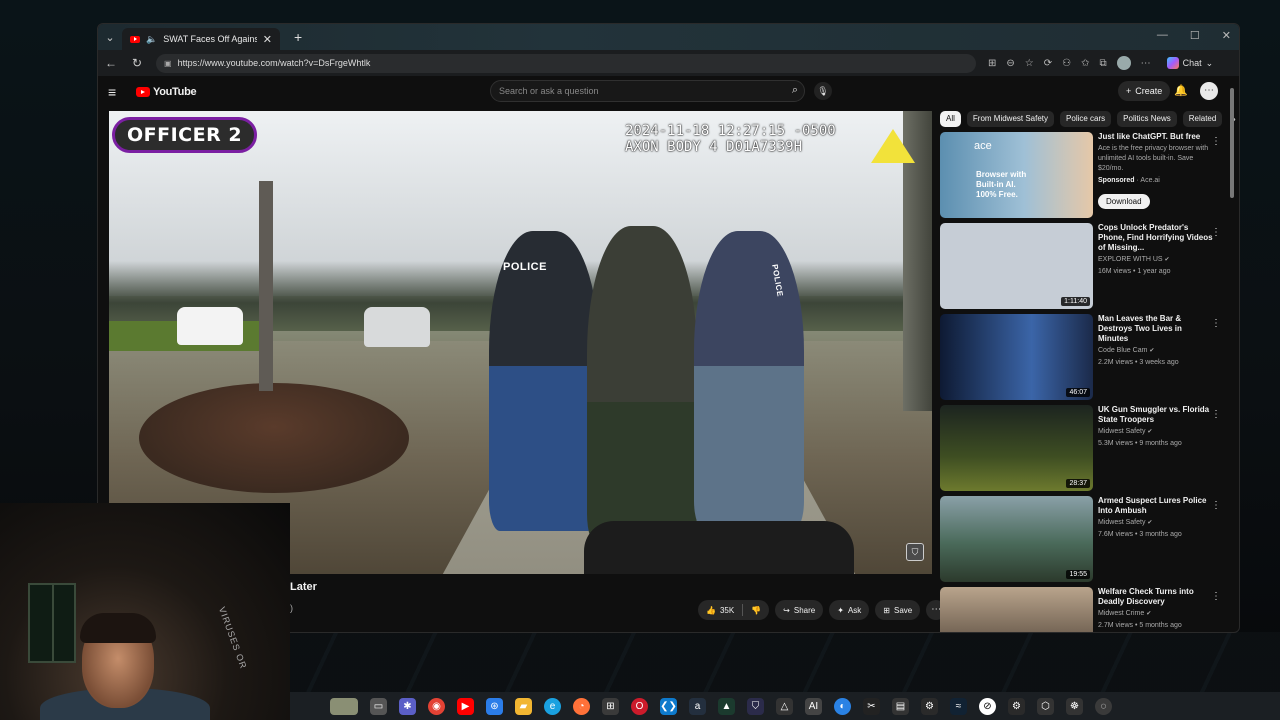  I want to click on taskbar-app-icon: ⊛, so click(494, 706).